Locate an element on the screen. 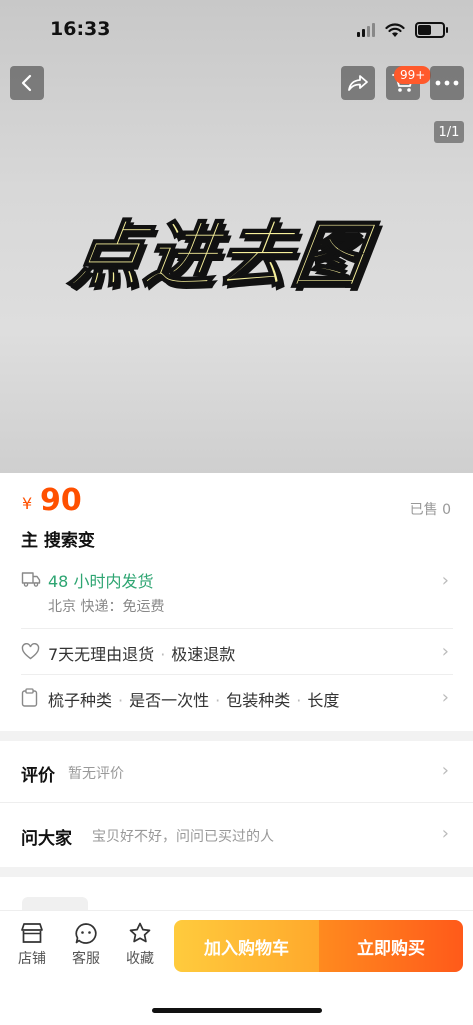 The width and height of the screenshot is (473, 1025). cart-badge: 99+ is located at coordinates (413, 75).